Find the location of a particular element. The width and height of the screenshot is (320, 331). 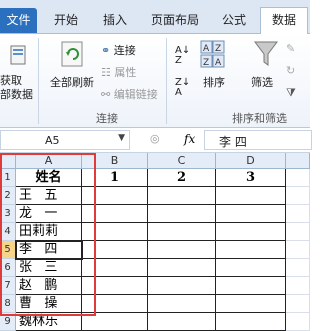

reapply-filter-button: ↻ is located at coordinates (290, 70).